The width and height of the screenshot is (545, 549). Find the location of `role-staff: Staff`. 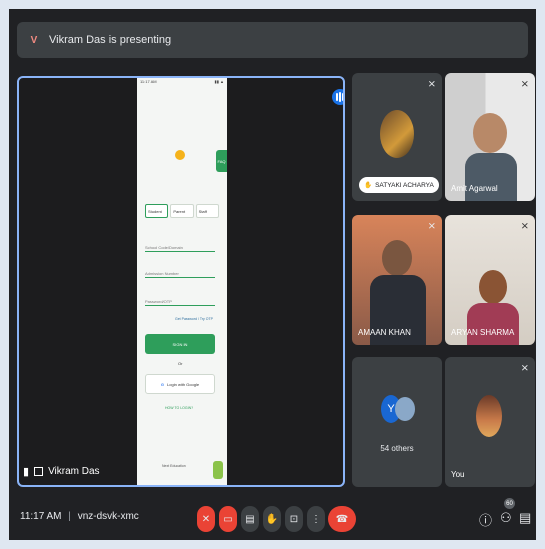

role-staff: Staff is located at coordinates (207, 211).